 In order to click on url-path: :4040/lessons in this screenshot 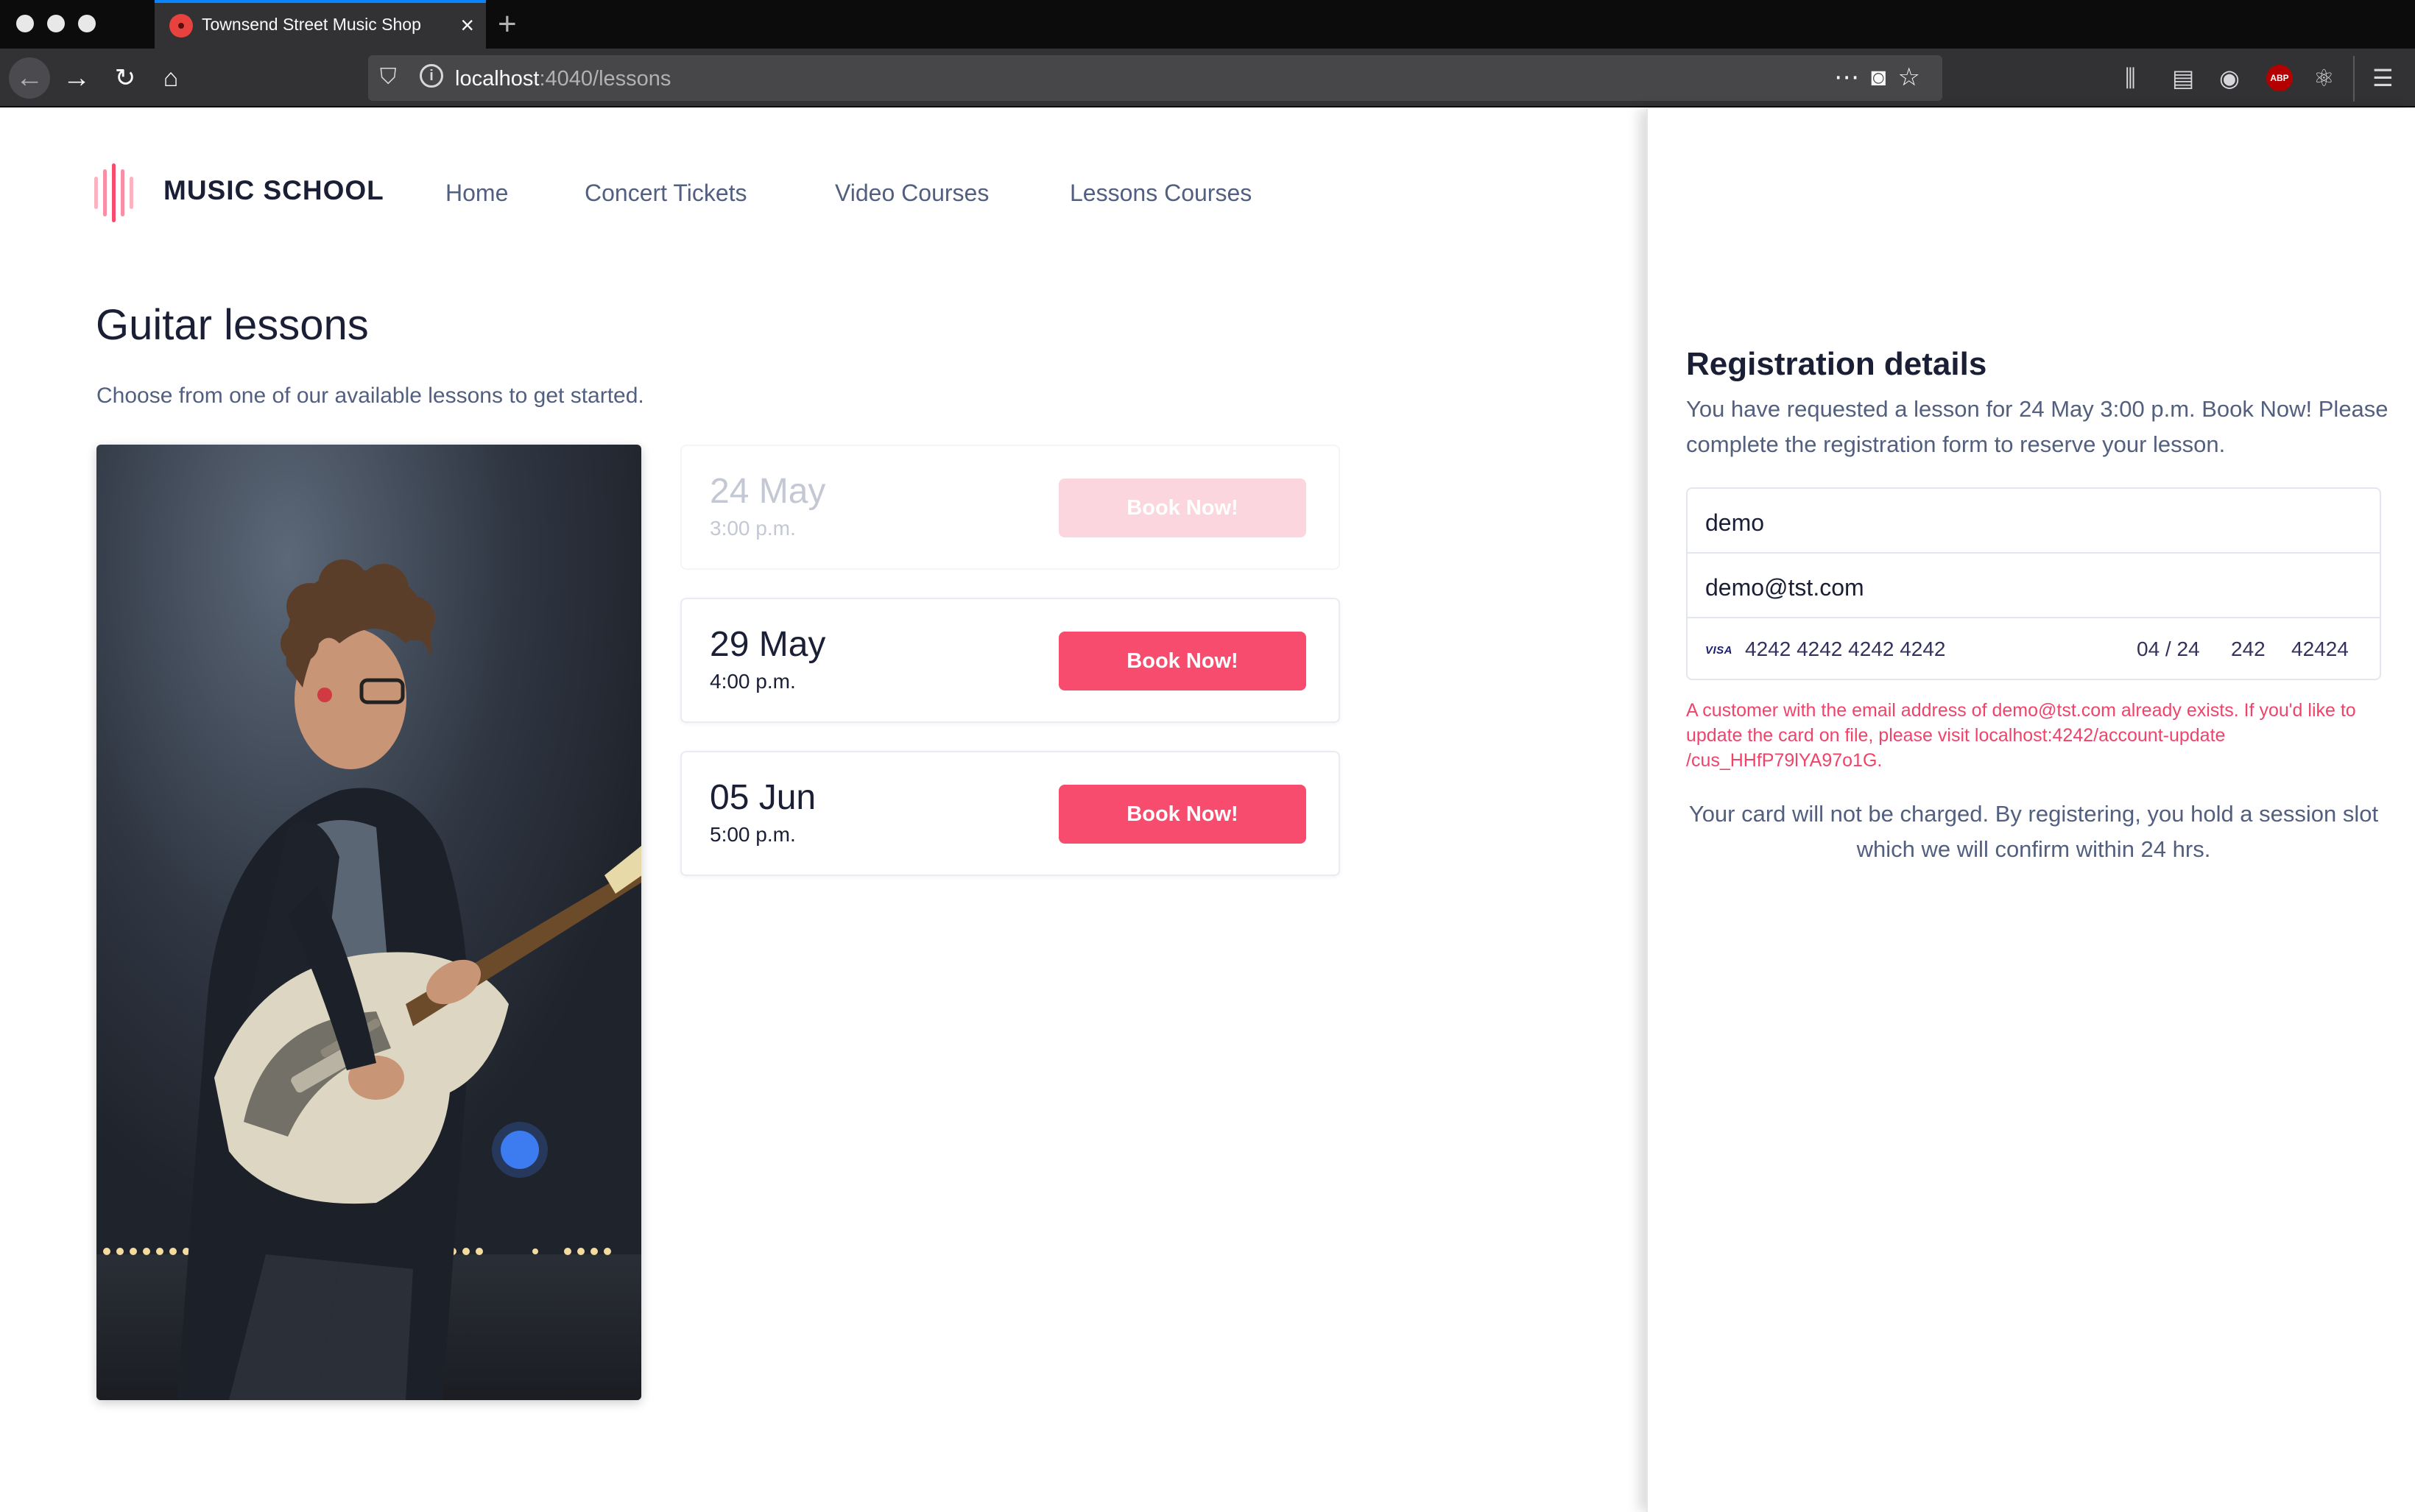, I will do `click(605, 79)`.